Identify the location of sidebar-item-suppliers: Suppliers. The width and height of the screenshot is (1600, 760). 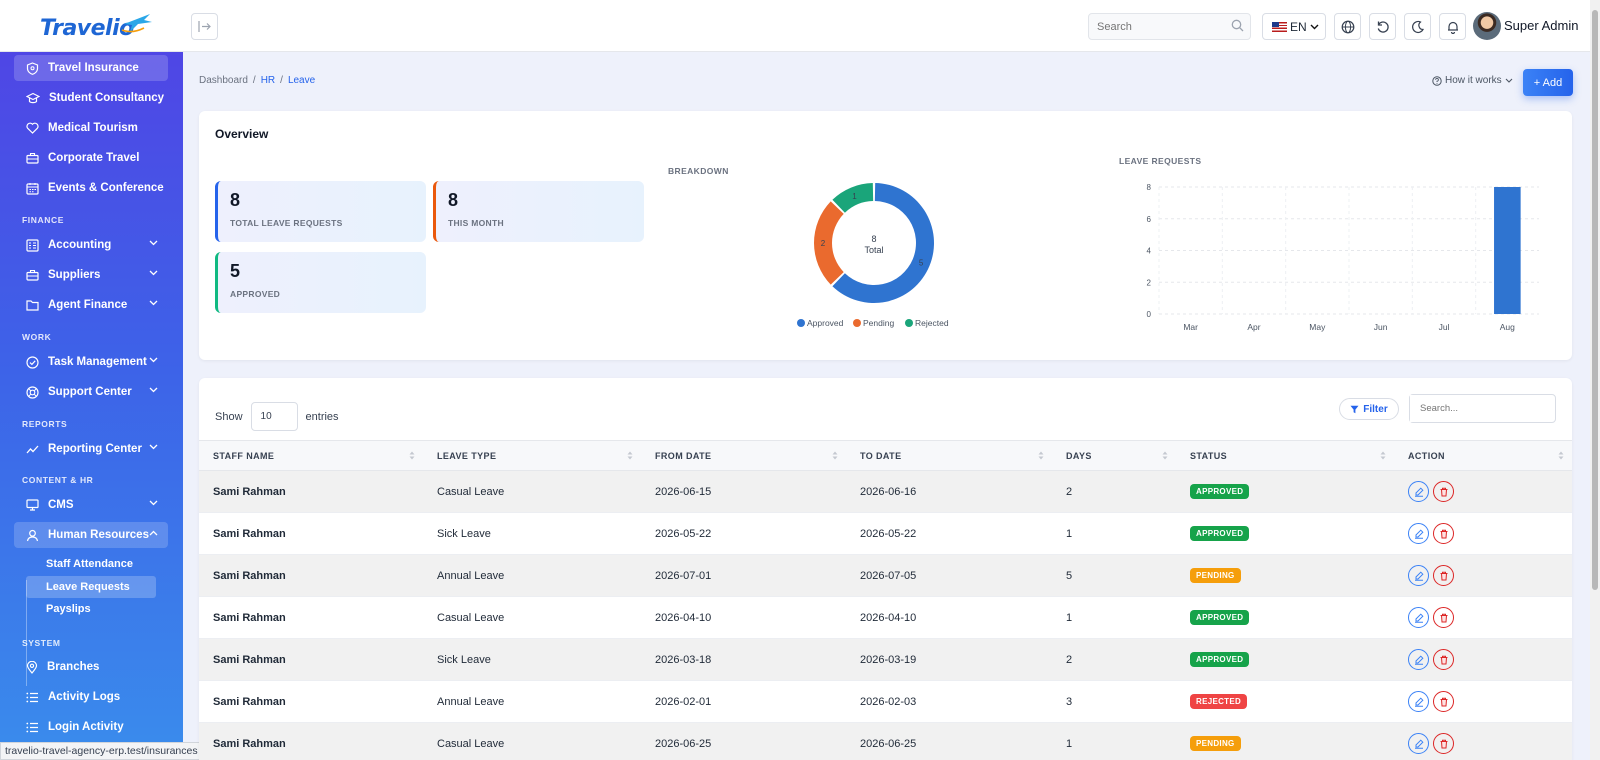
(91, 275).